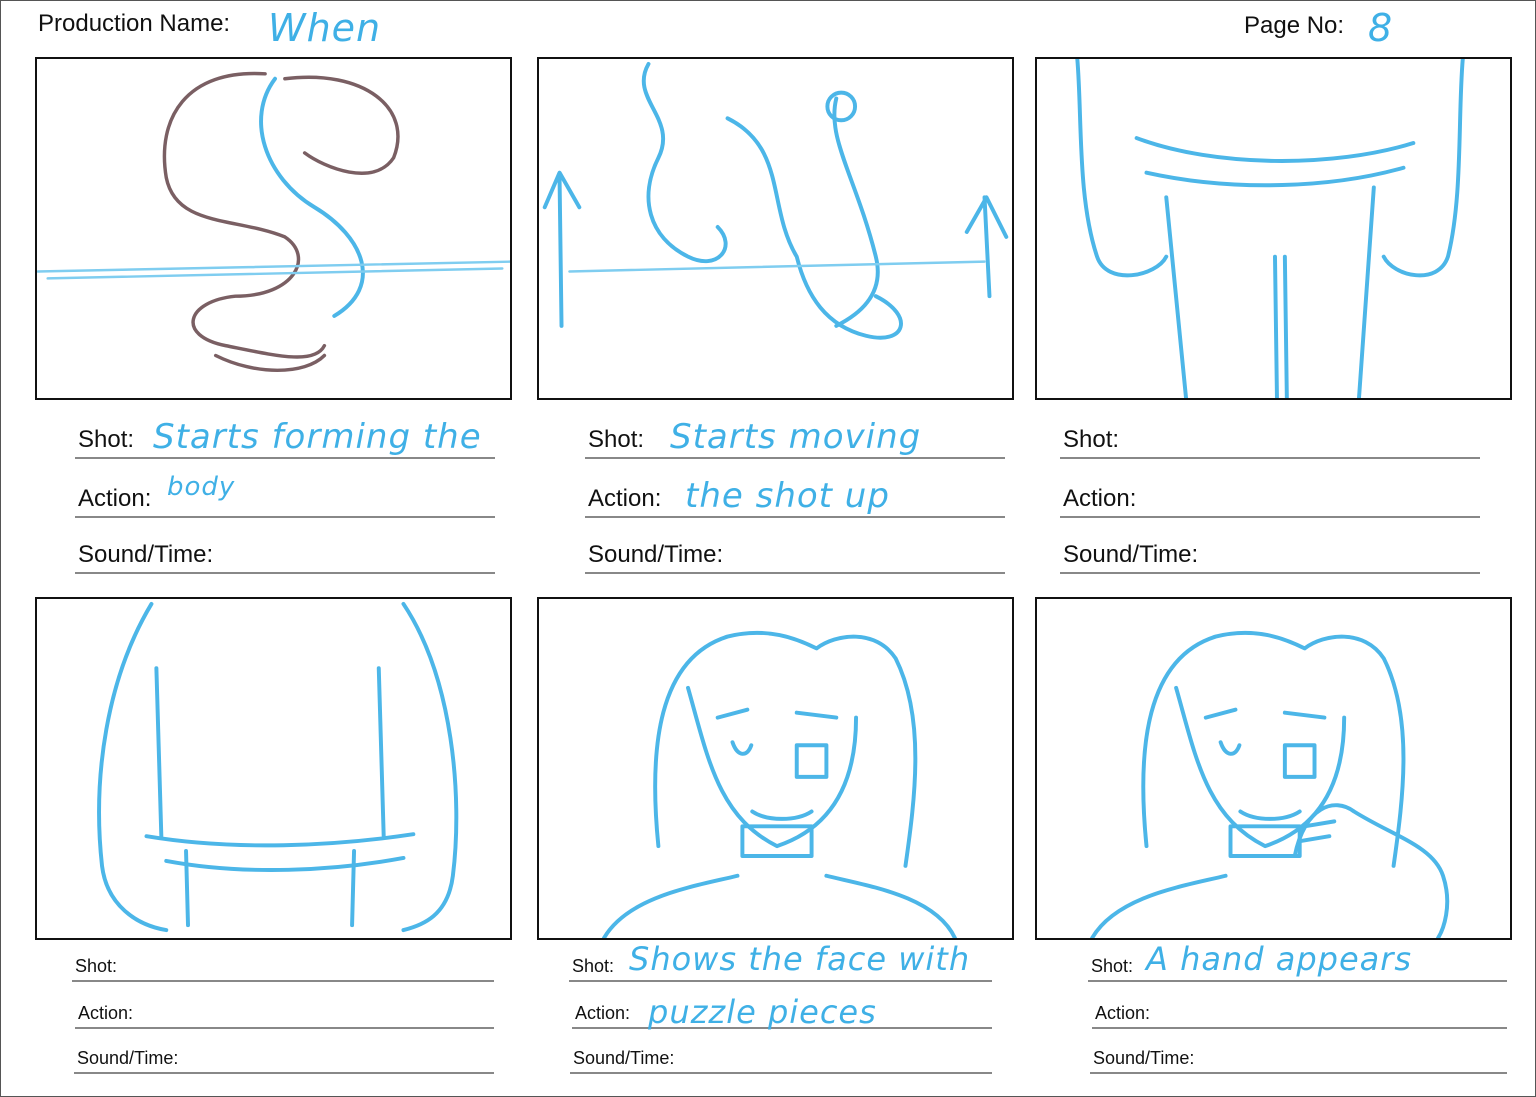 The height and width of the screenshot is (1097, 1536). What do you see at coordinates (317, 437) in the screenshot?
I see `panel-1-shot-note: Starts forming the` at bounding box center [317, 437].